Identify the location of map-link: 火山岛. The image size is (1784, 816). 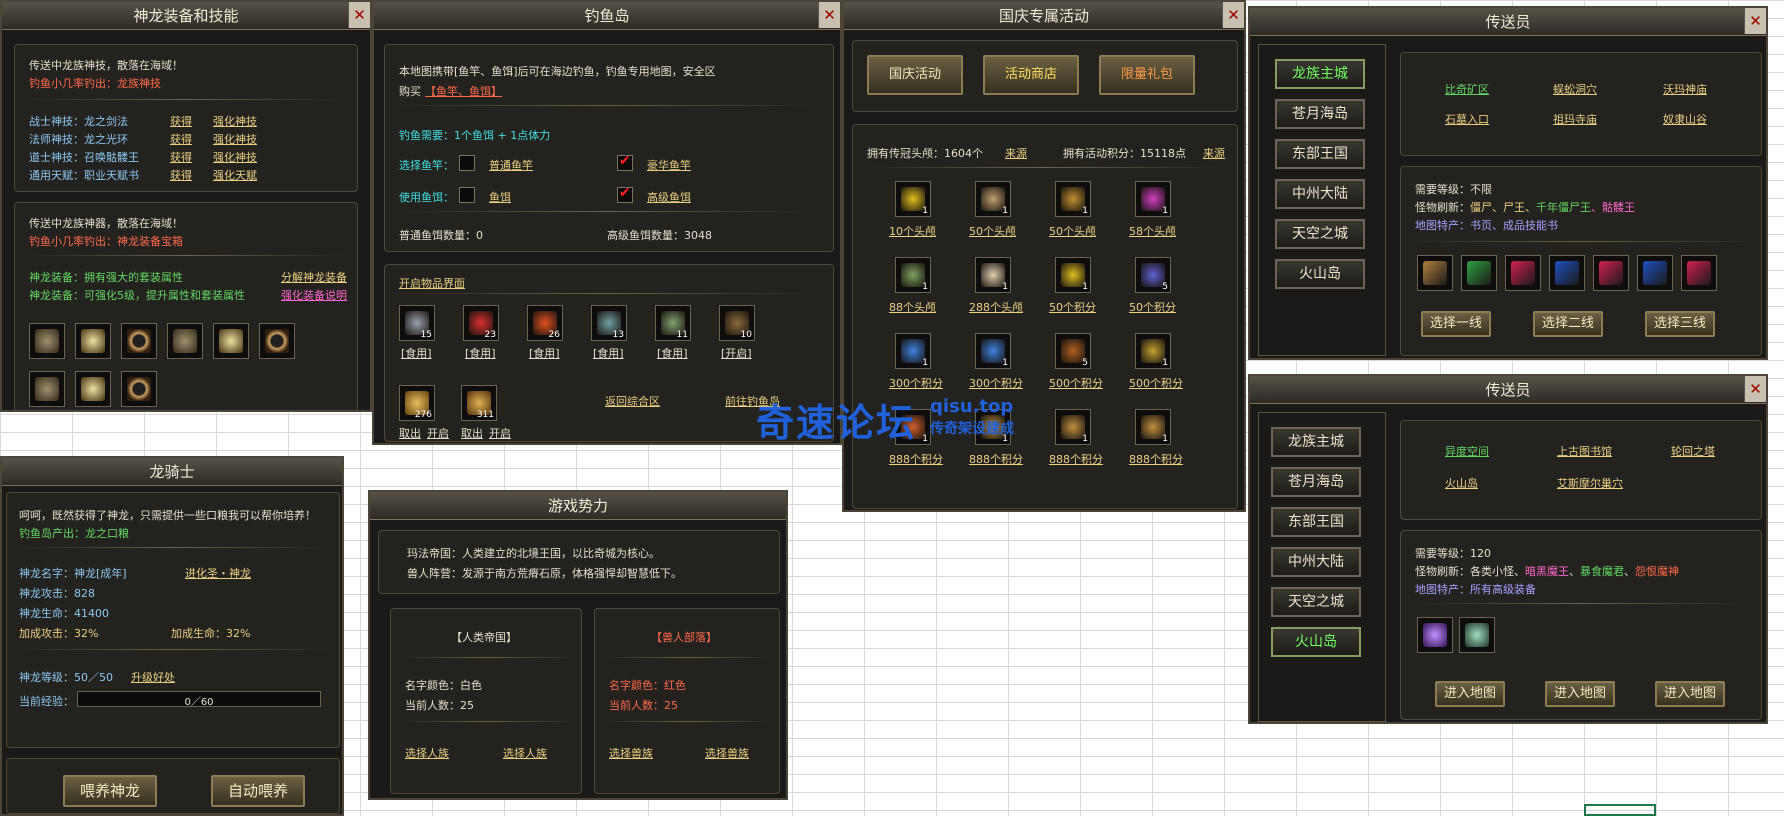
(1461, 483).